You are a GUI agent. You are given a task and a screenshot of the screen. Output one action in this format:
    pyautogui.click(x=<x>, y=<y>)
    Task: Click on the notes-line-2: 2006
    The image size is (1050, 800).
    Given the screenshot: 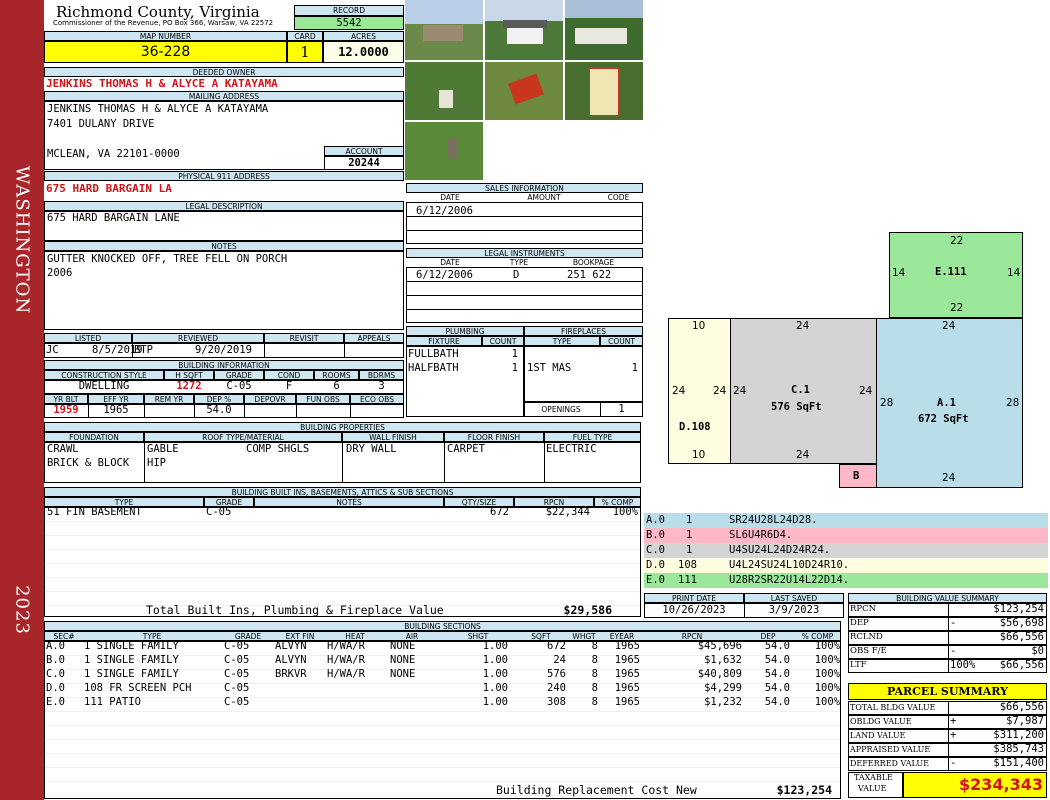 What is the action you would take?
    pyautogui.click(x=60, y=273)
    